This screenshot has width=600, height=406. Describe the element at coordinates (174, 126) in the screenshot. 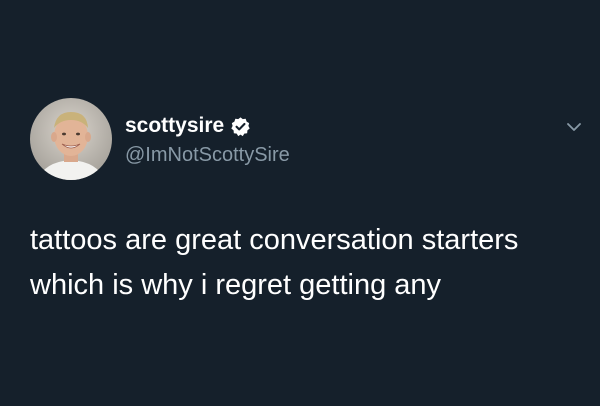

I see `display-name: scottysire` at that location.